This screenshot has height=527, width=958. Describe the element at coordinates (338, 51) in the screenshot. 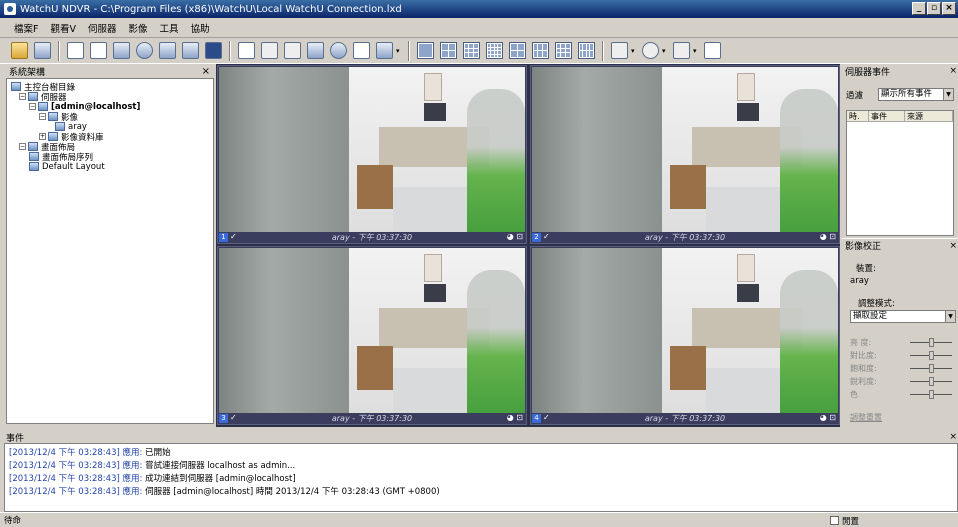

I see `disc-button` at that location.